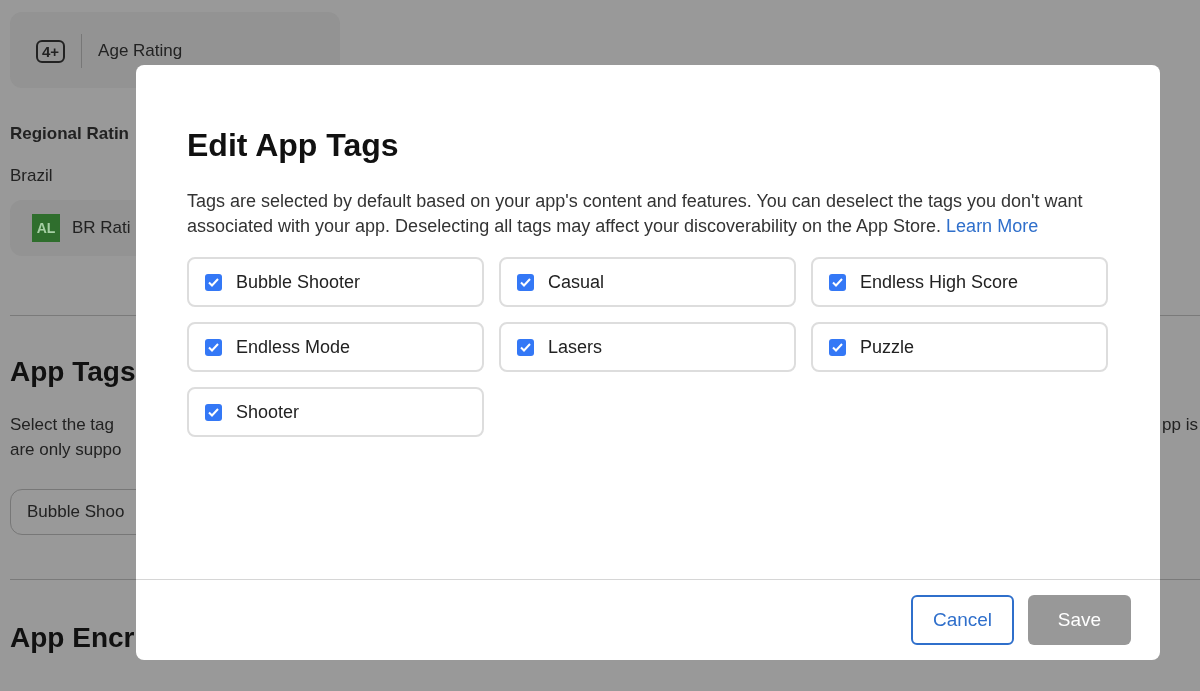 The height and width of the screenshot is (691, 1200). Describe the element at coordinates (992, 226) in the screenshot. I see `learn-more-link: Learn More` at that location.